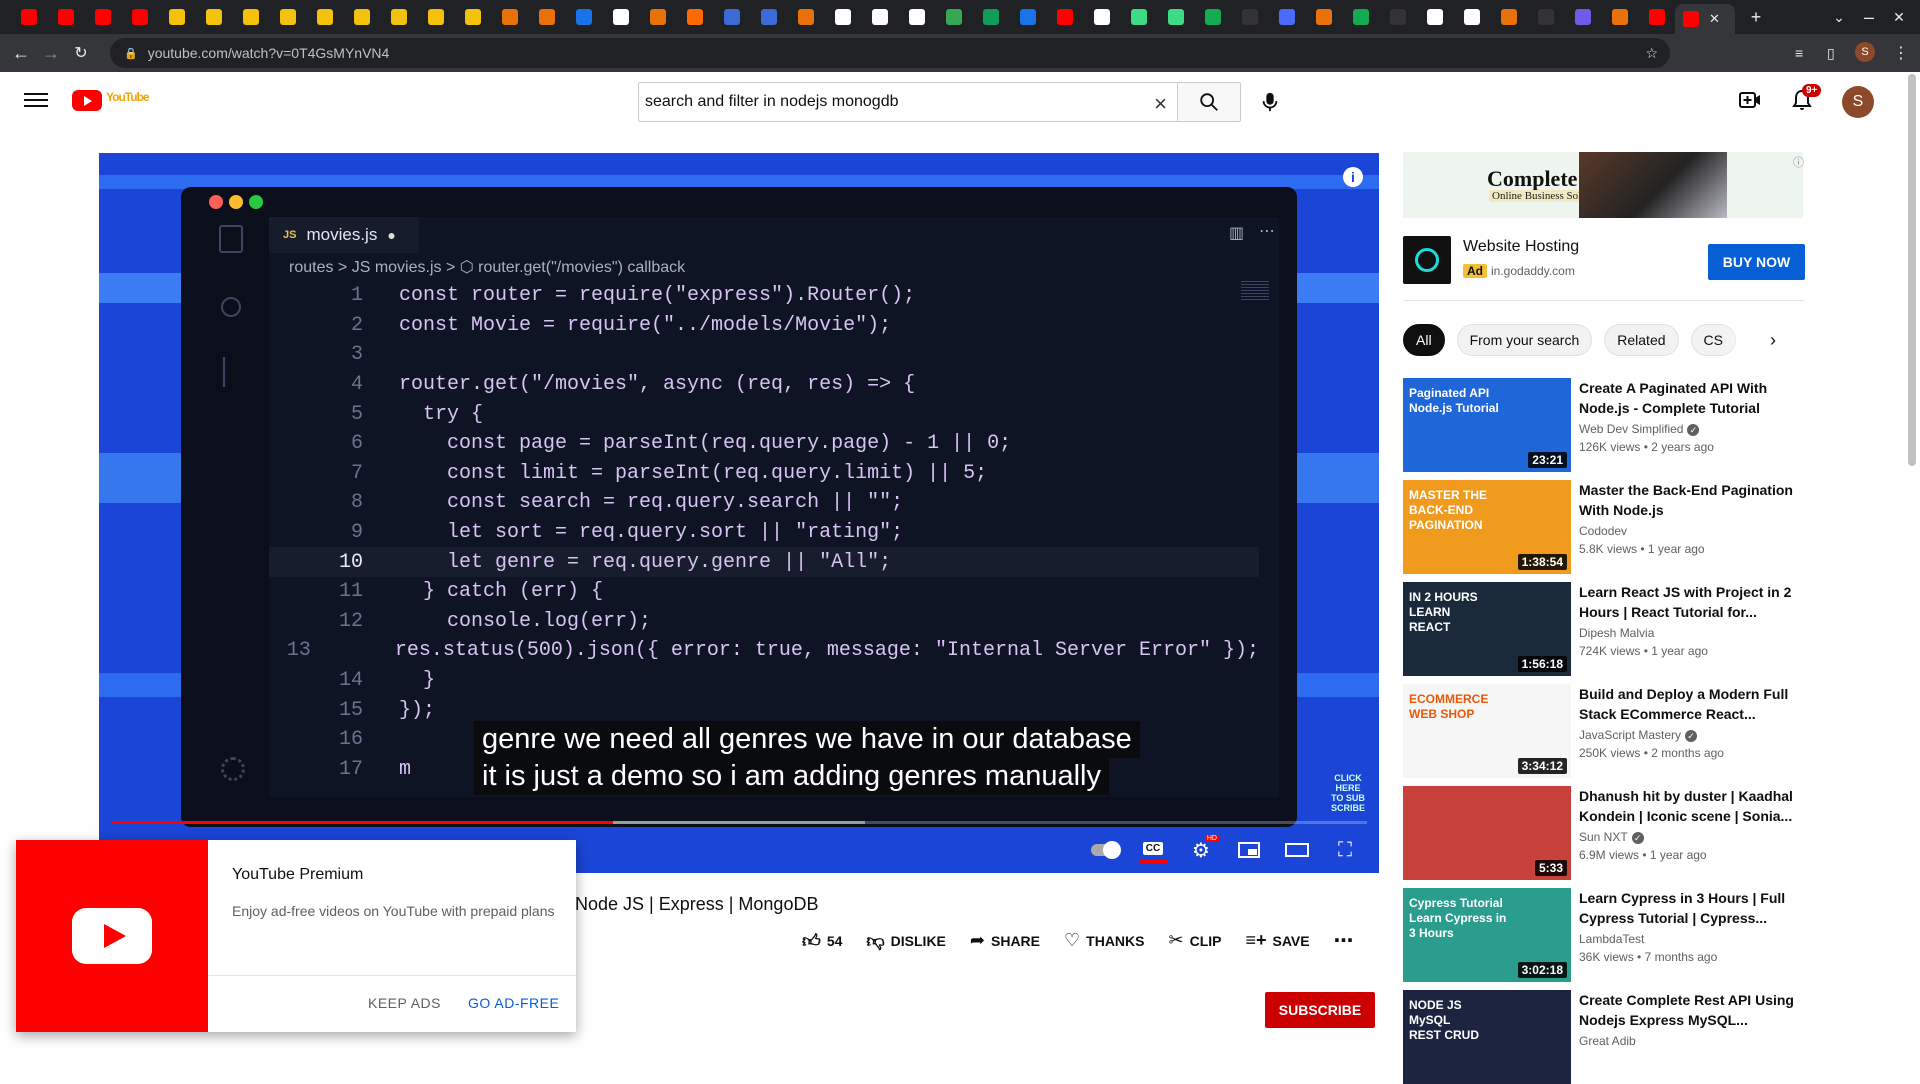  I want to click on profile-icon: S, so click(1865, 52).